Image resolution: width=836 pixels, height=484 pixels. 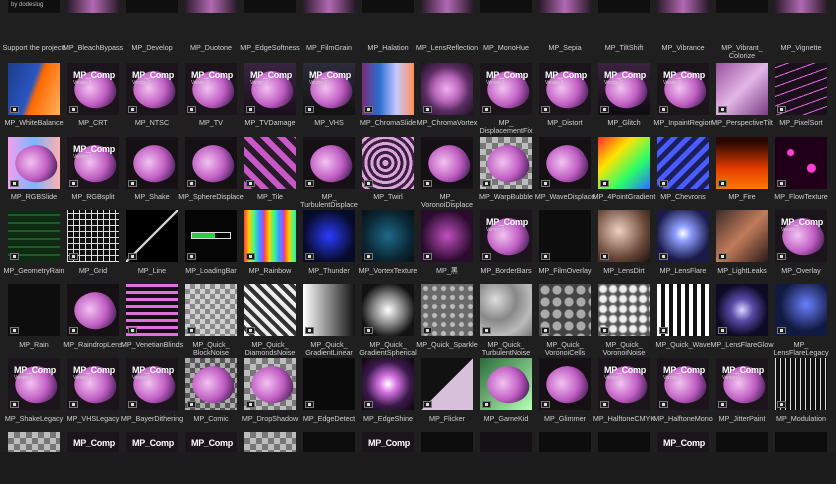 I want to click on effect-label: MP_WaveDisplace, so click(x=565, y=196).